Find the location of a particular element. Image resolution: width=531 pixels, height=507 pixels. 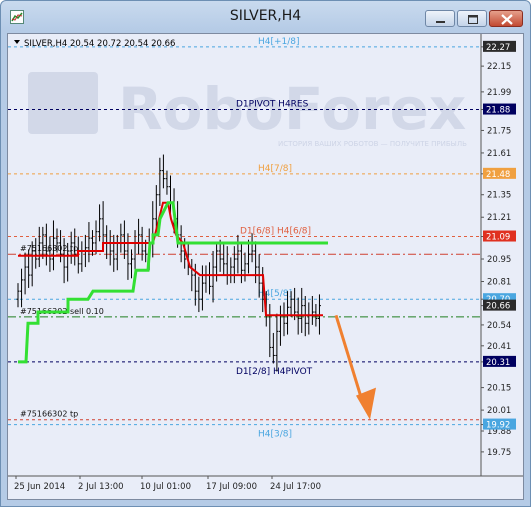

price-marker-label: 22.27 is located at coordinates (498, 48).